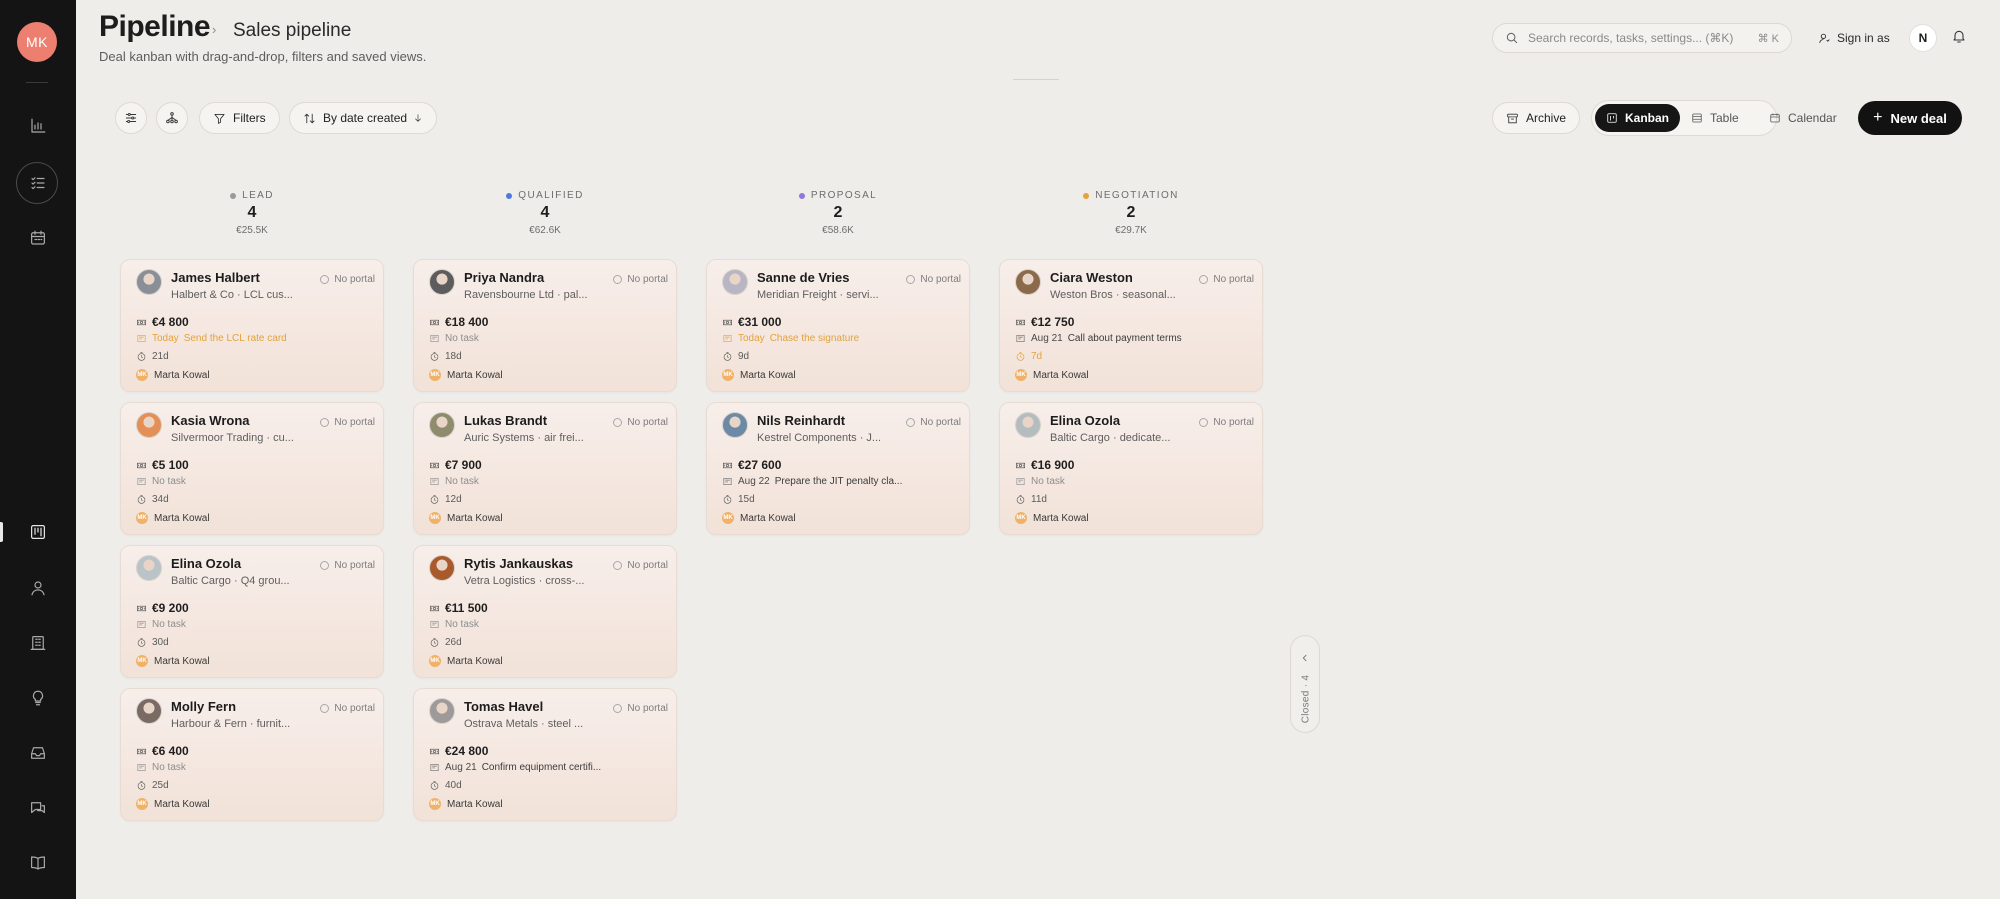  Describe the element at coordinates (1923, 38) in the screenshot. I see `user-badge: N` at that location.